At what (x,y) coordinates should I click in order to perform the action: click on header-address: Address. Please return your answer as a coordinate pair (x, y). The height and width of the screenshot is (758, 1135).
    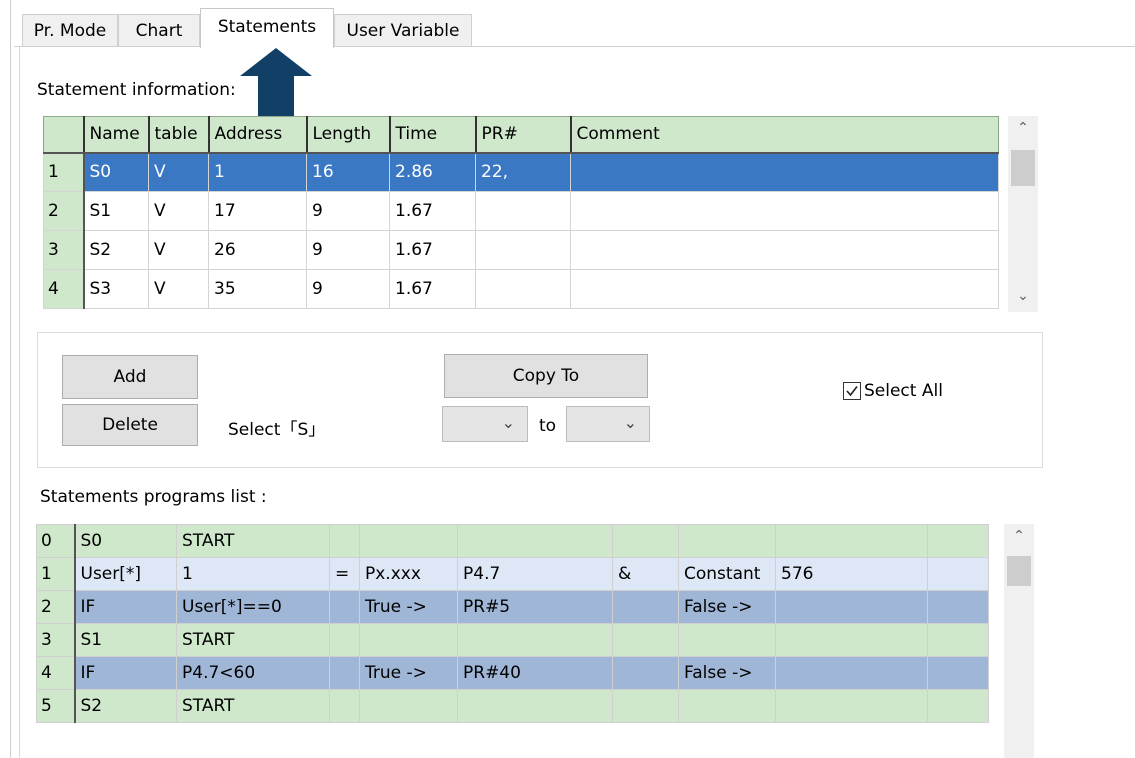
    Looking at the image, I should click on (257, 135).